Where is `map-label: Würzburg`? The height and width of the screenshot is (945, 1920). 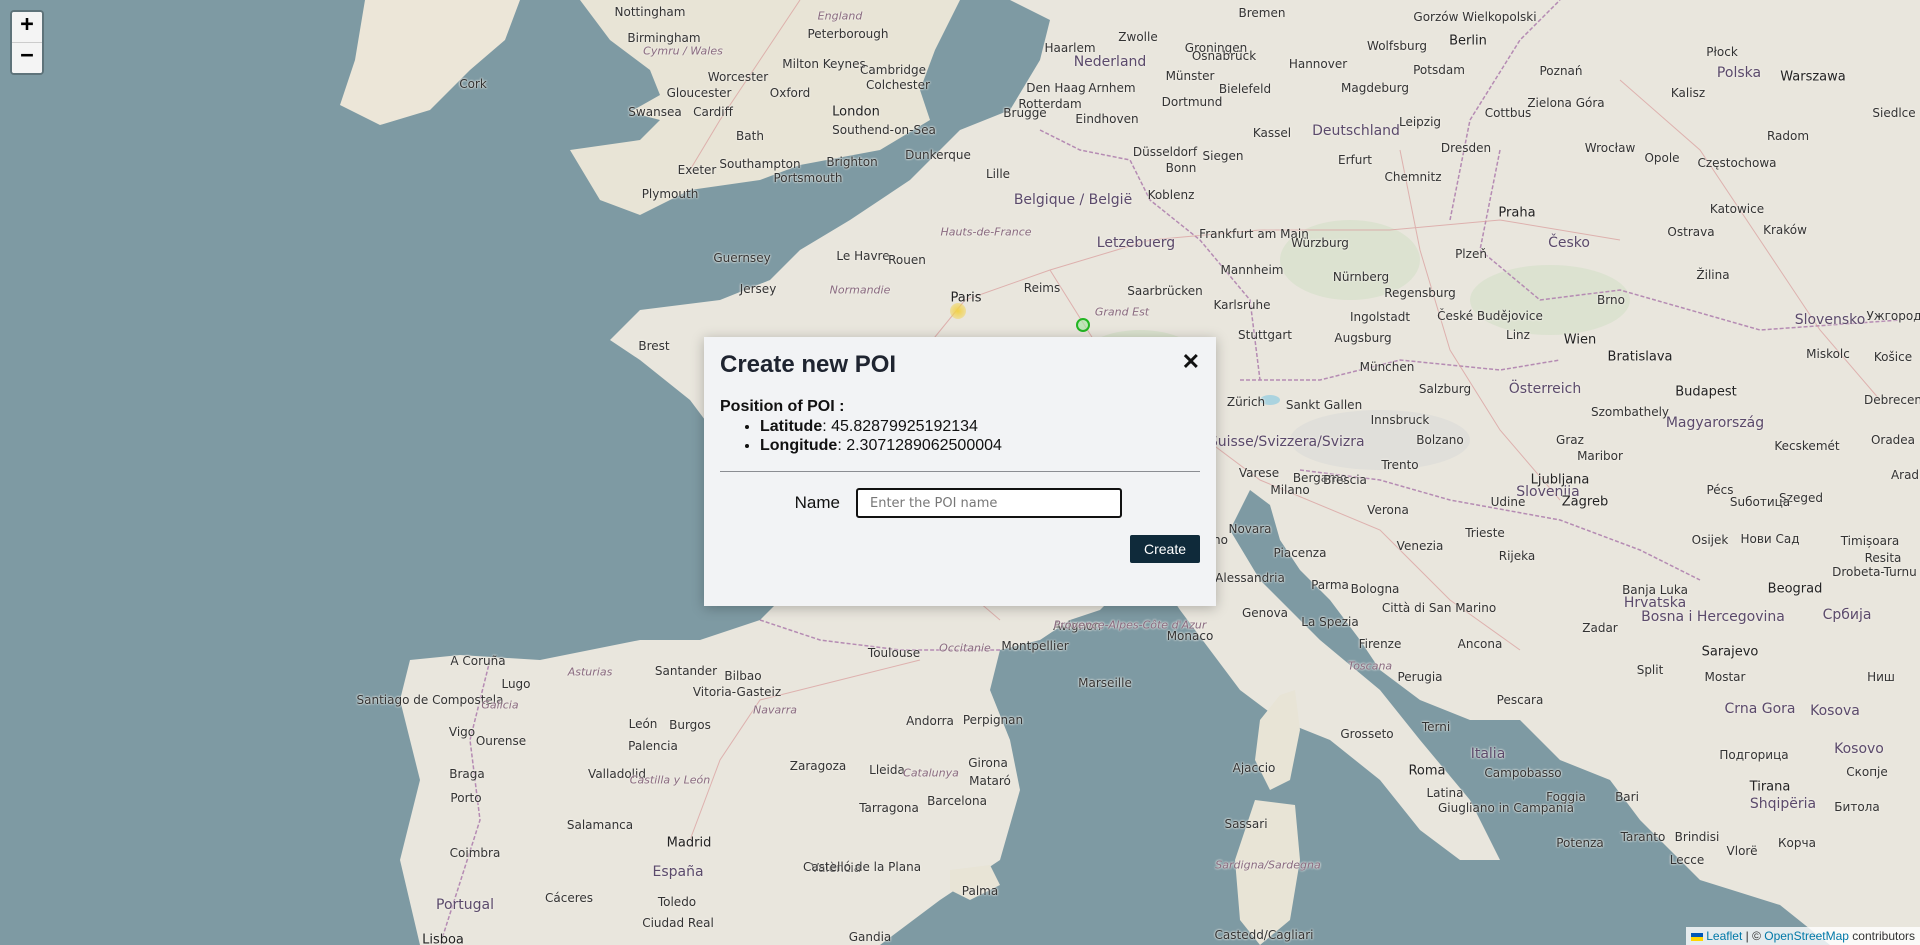
map-label: Würzburg is located at coordinates (1320, 243).